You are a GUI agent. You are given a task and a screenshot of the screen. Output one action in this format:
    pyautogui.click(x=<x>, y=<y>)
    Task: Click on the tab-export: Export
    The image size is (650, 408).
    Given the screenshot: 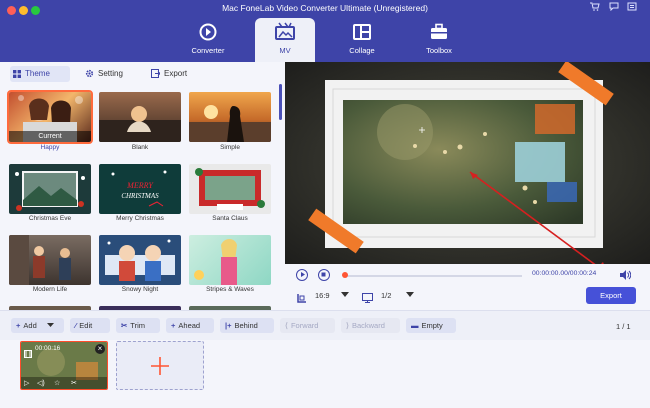 What is the action you would take?
    pyautogui.click(x=175, y=74)
    